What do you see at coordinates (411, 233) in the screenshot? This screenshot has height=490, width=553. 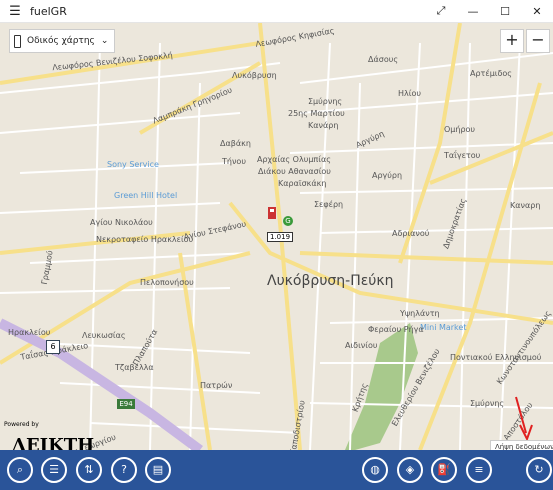 I see `street-label: Αδριανού` at bounding box center [411, 233].